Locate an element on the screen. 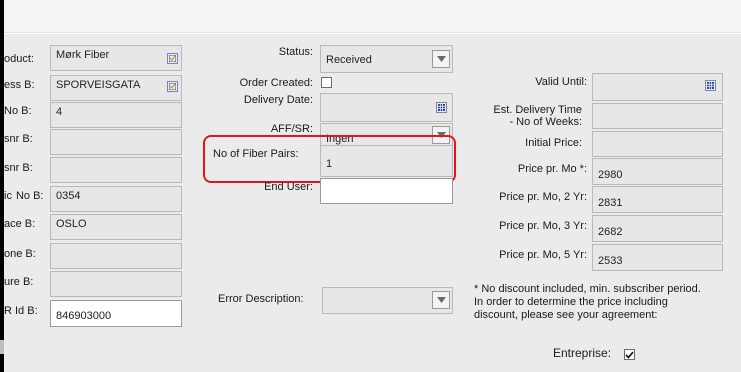 This screenshot has height=372, width=741. address-field: SPORVEISGATA is located at coordinates (116, 88).